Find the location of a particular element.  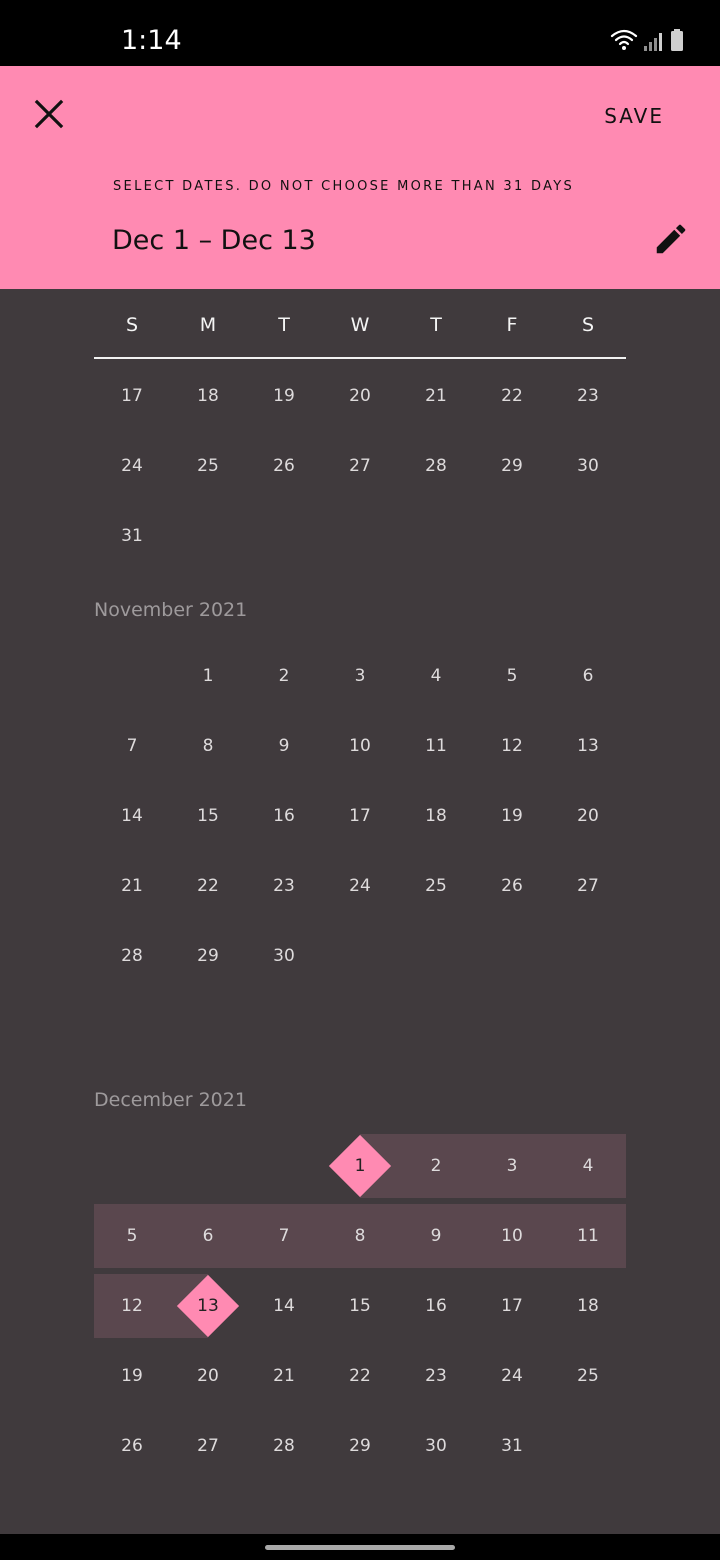

month-label-text: November 2021 is located at coordinates (171, 610).